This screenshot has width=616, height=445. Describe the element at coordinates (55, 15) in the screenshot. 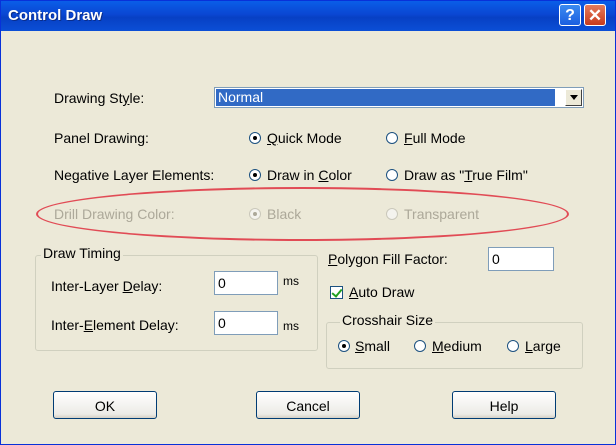

I see `window-title: Control Draw` at that location.